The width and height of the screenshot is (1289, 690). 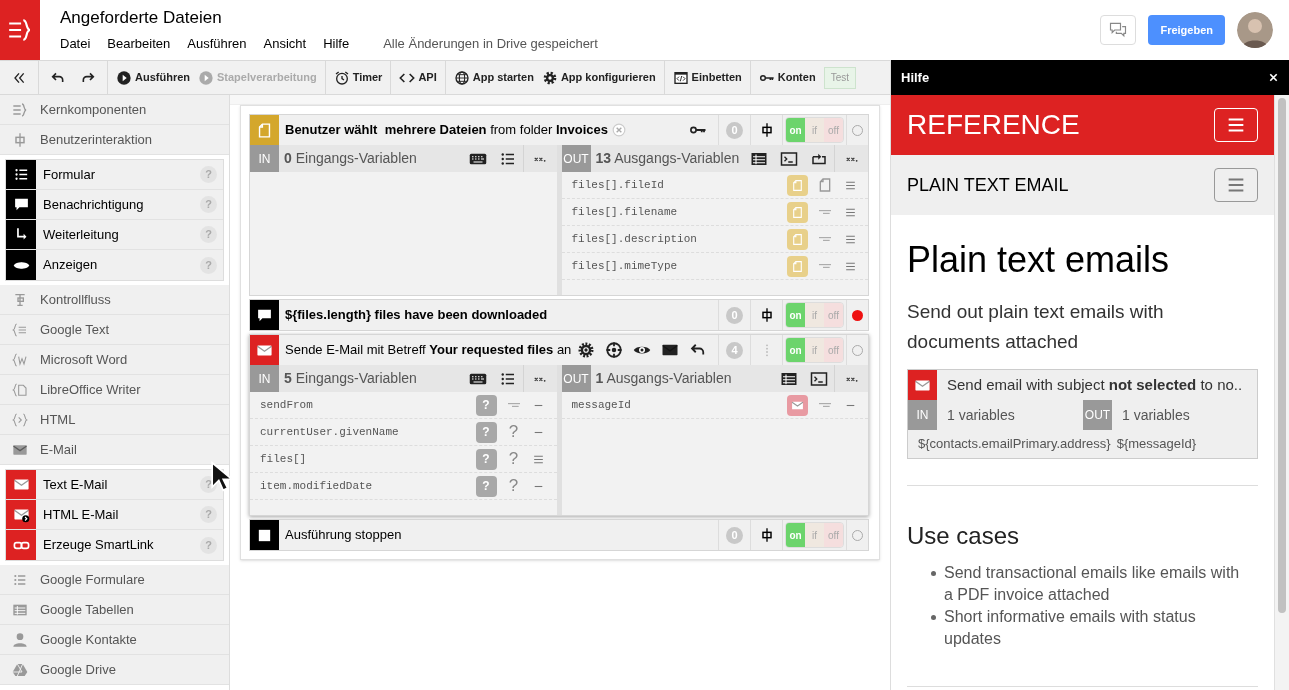 I want to click on category-item: LibreOffice Writer, so click(x=114, y=390).